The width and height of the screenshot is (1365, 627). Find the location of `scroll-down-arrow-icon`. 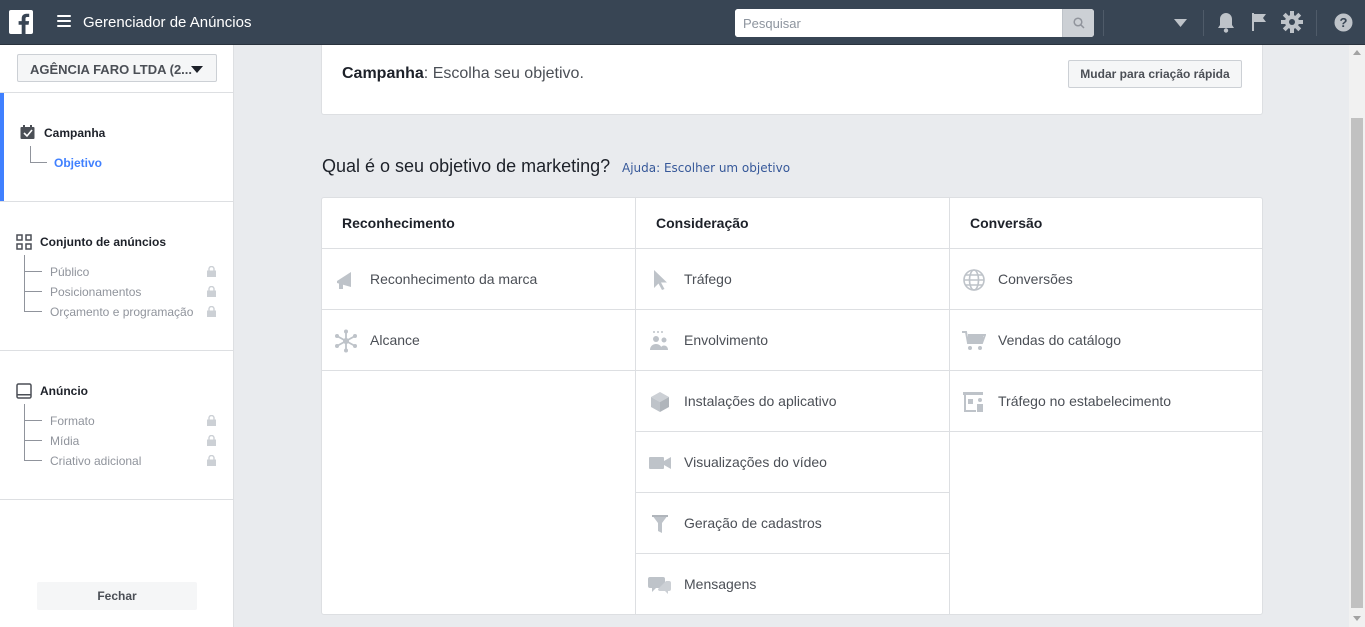

scroll-down-arrow-icon is located at coordinates (1357, 618).